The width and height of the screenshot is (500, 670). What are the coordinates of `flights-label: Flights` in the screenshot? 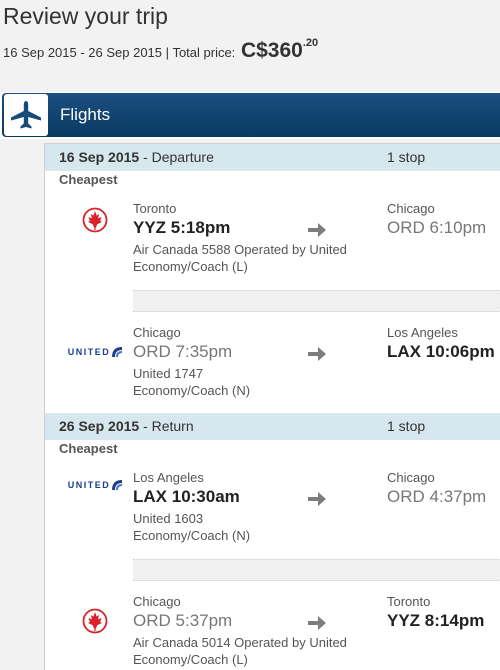 It's located at (85, 114).